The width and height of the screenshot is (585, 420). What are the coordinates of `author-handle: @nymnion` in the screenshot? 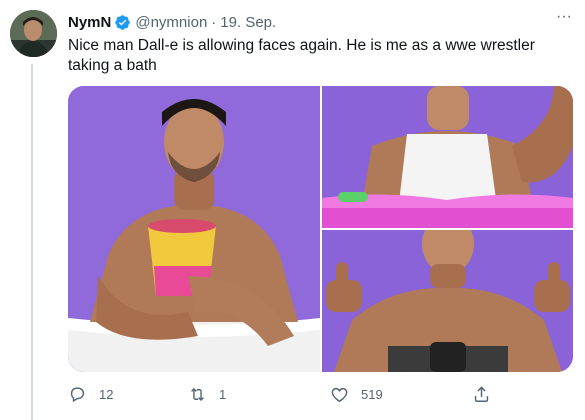 It's located at (171, 22).